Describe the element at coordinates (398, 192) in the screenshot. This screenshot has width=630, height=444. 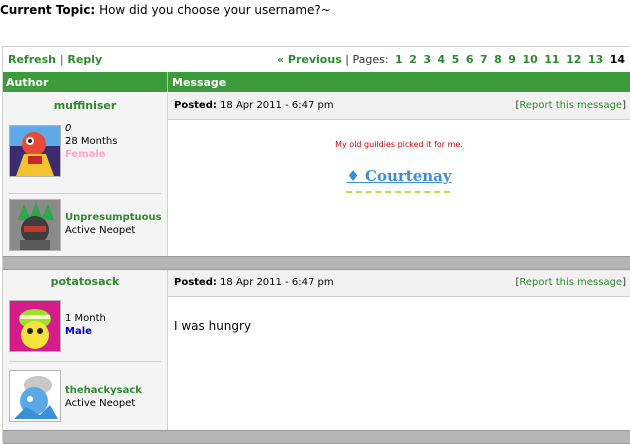
I see `signature-dashes` at that location.